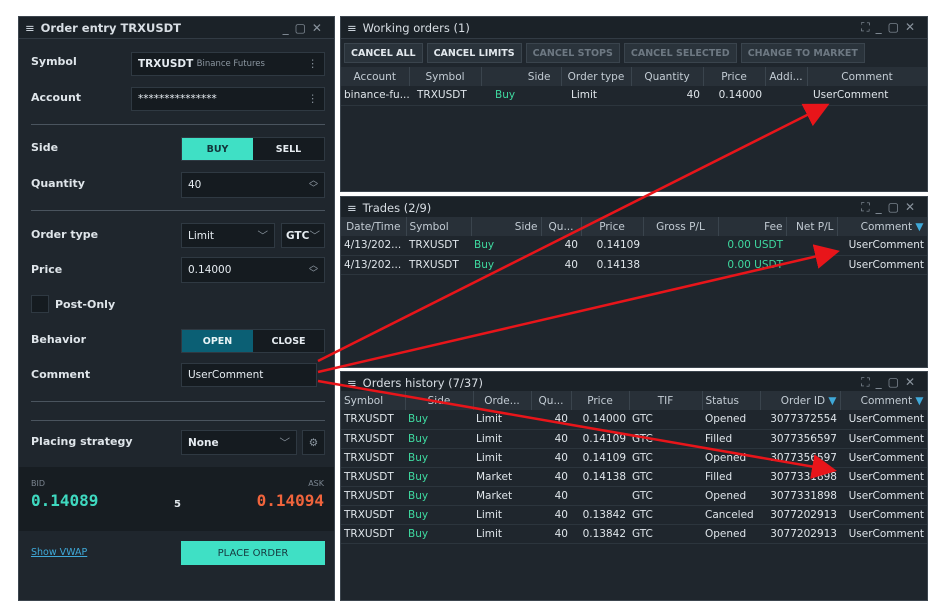 The image size is (946, 613). What do you see at coordinates (577, 429) in the screenshot?
I see `arrow-to-history-comment` at bounding box center [577, 429].